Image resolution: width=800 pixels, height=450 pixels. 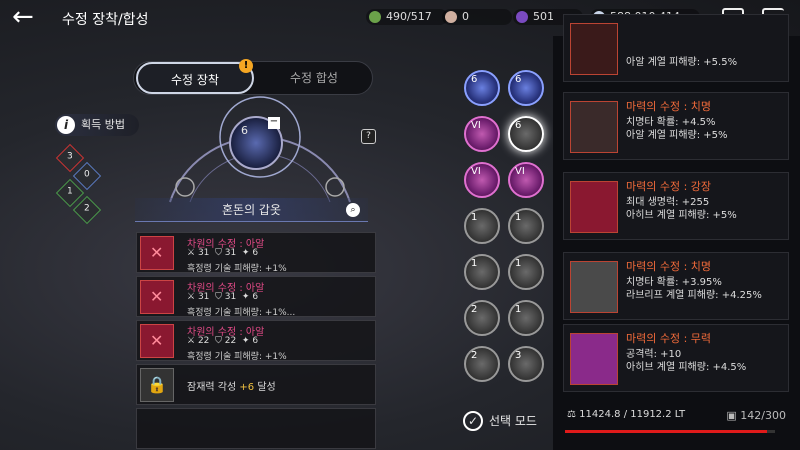 What do you see at coordinates (353, 210) in the screenshot?
I see `search-icon: ⌕` at bounding box center [353, 210].